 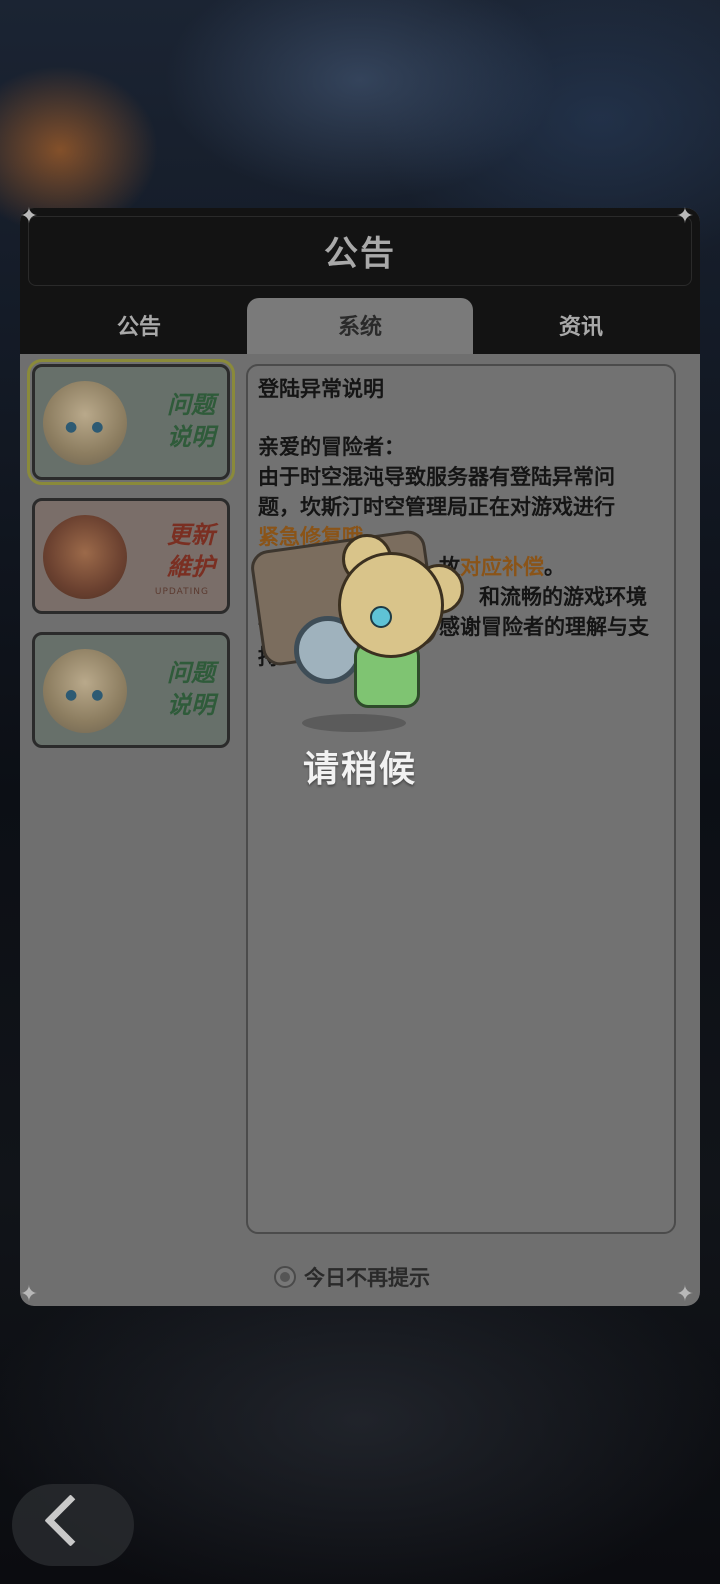 I want to click on notice-list: ●● 问题 说明 更新 維护 UPDATING ●● 问题 说明, so click(x=131, y=562).